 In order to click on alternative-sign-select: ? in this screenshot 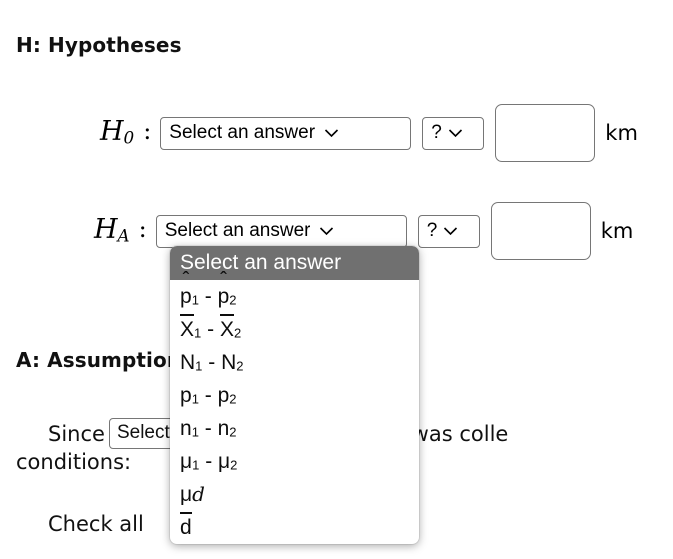, I will do `click(448, 231)`.